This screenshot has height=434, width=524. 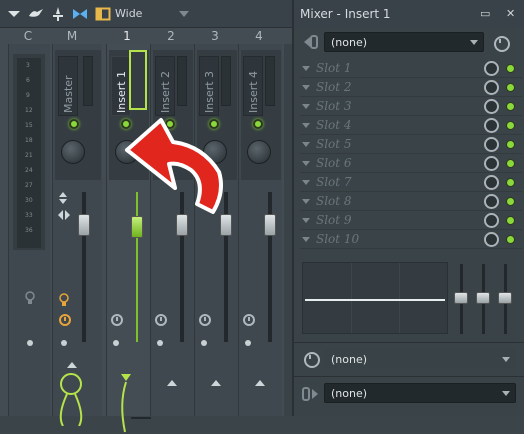 What do you see at coordinates (411, 183) in the screenshot?
I see `effect-slot: Slot 7` at bounding box center [411, 183].